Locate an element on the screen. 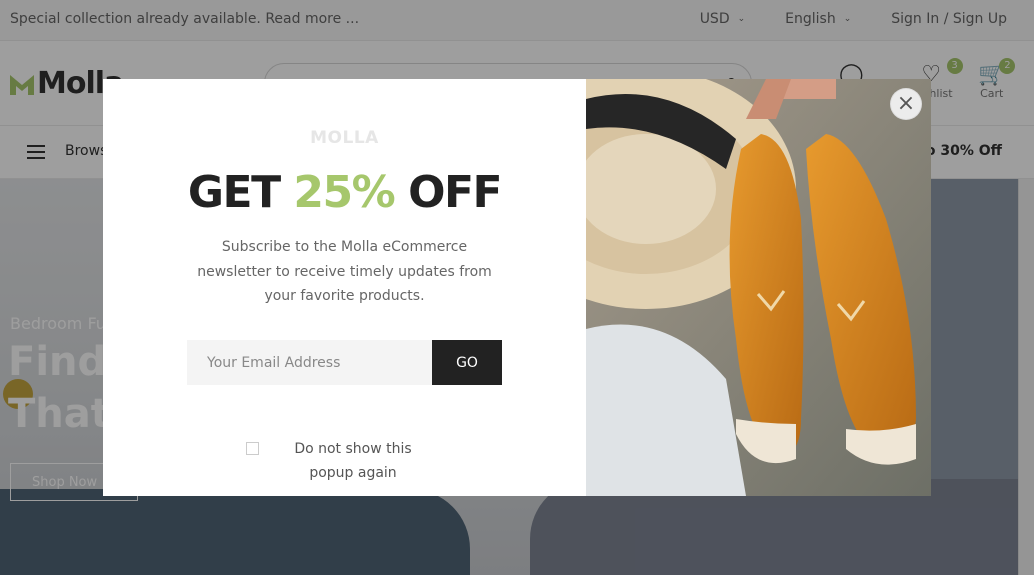 This screenshot has width=1034, height=575. title-prefix: GET is located at coordinates (240, 192).